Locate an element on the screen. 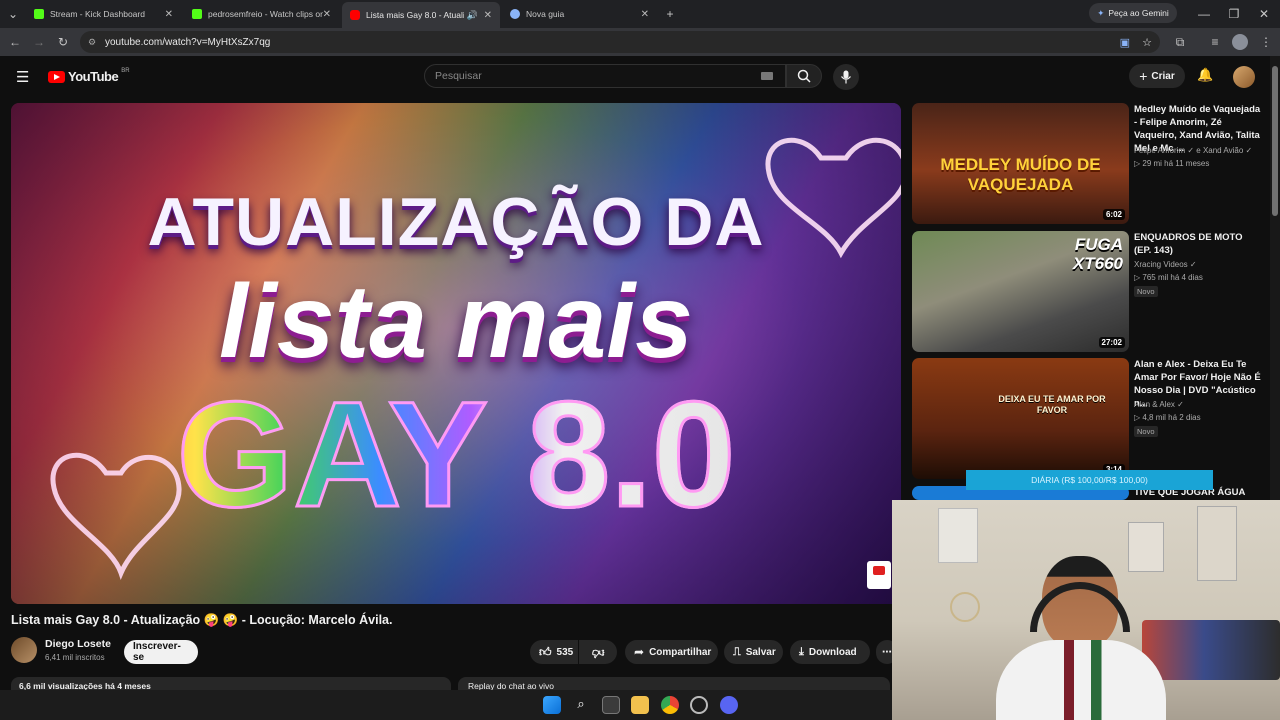 The width and height of the screenshot is (1280, 720). donation-goal-bar: DIÁRIA (R$ 100,00/R$ 100,00) is located at coordinates (1089, 480).